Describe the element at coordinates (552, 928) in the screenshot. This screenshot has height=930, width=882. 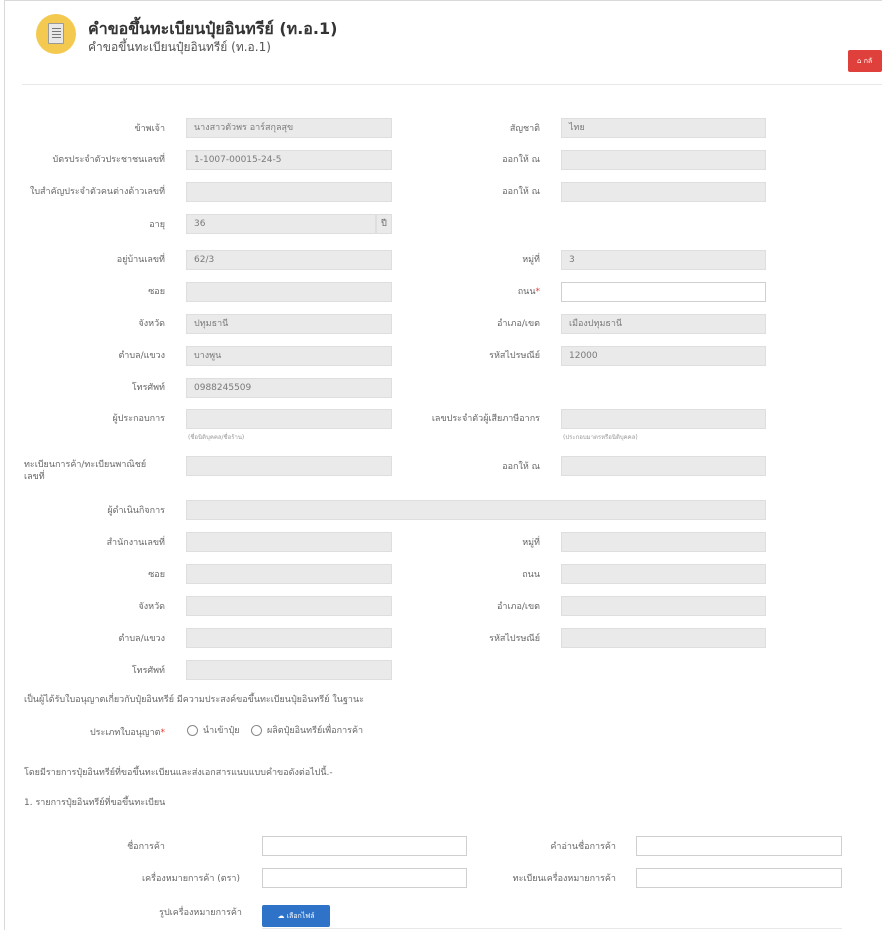
I see `upload-divider` at that location.